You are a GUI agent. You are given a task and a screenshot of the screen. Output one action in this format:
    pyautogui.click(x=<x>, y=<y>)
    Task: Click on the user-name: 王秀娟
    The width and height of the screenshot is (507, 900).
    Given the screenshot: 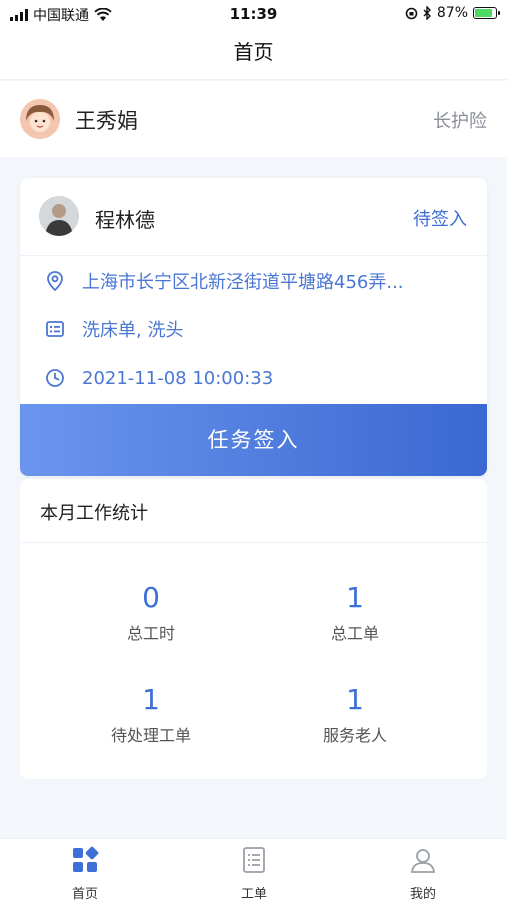 What is the action you would take?
    pyautogui.click(x=106, y=121)
    